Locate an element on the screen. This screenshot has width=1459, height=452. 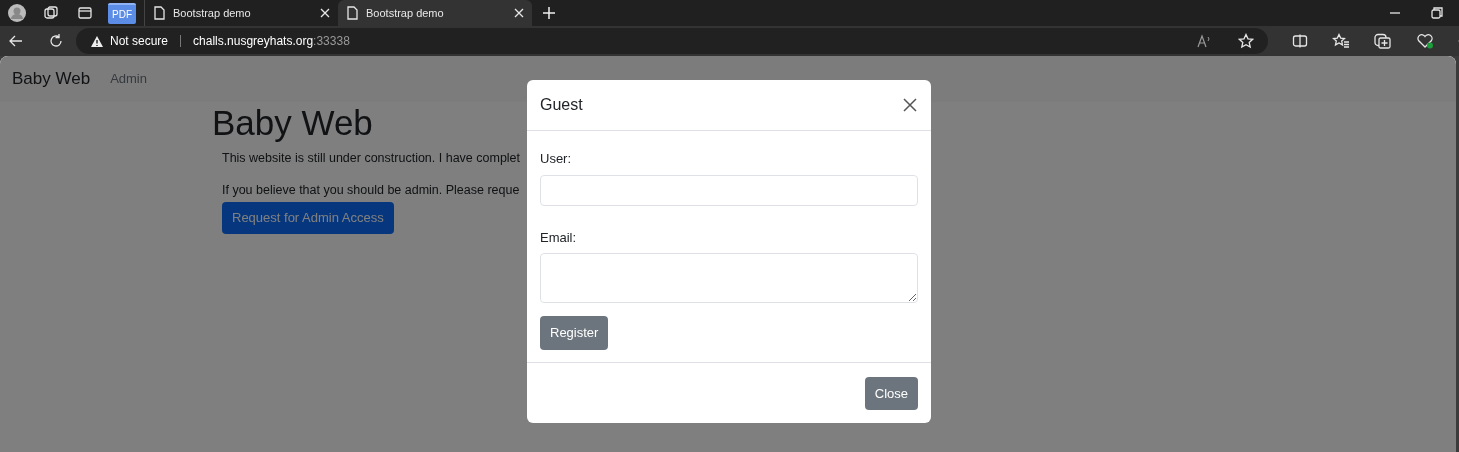
read-aloud-icon is located at coordinates (1204, 41).